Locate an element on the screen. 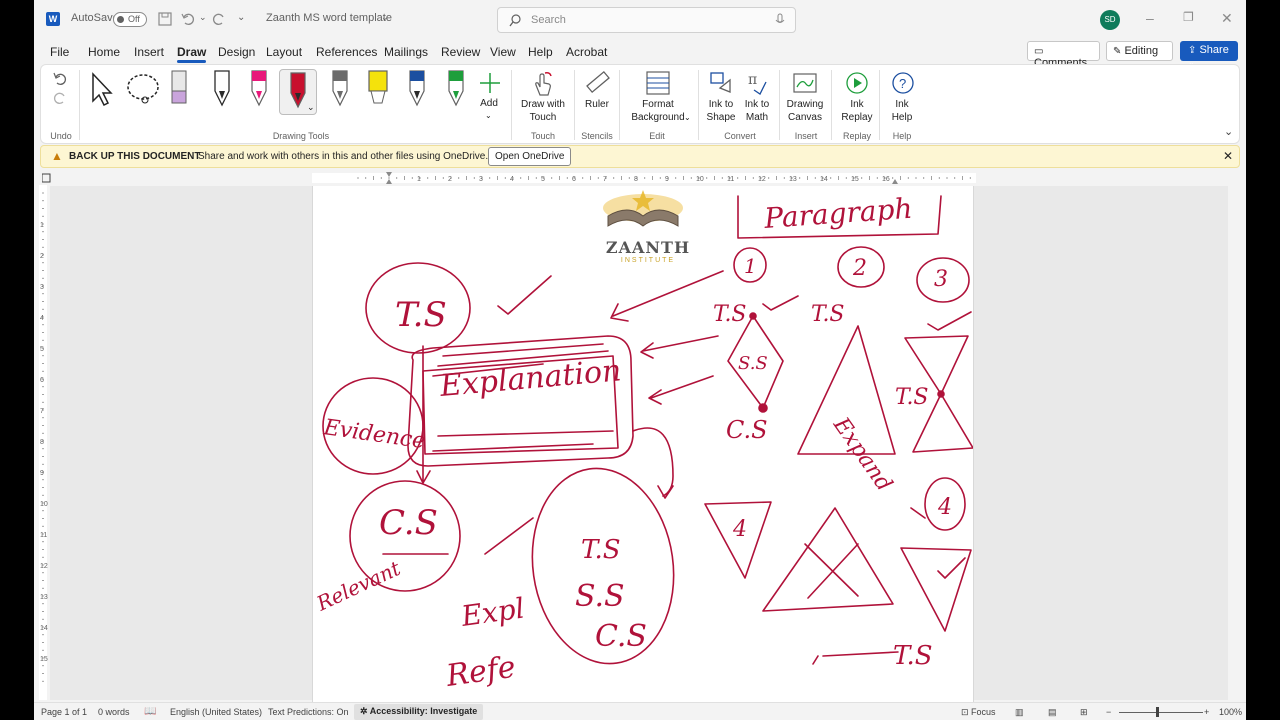 This screenshot has height=720, width=1280. ribbon-undo-icon is located at coordinates (60, 79).